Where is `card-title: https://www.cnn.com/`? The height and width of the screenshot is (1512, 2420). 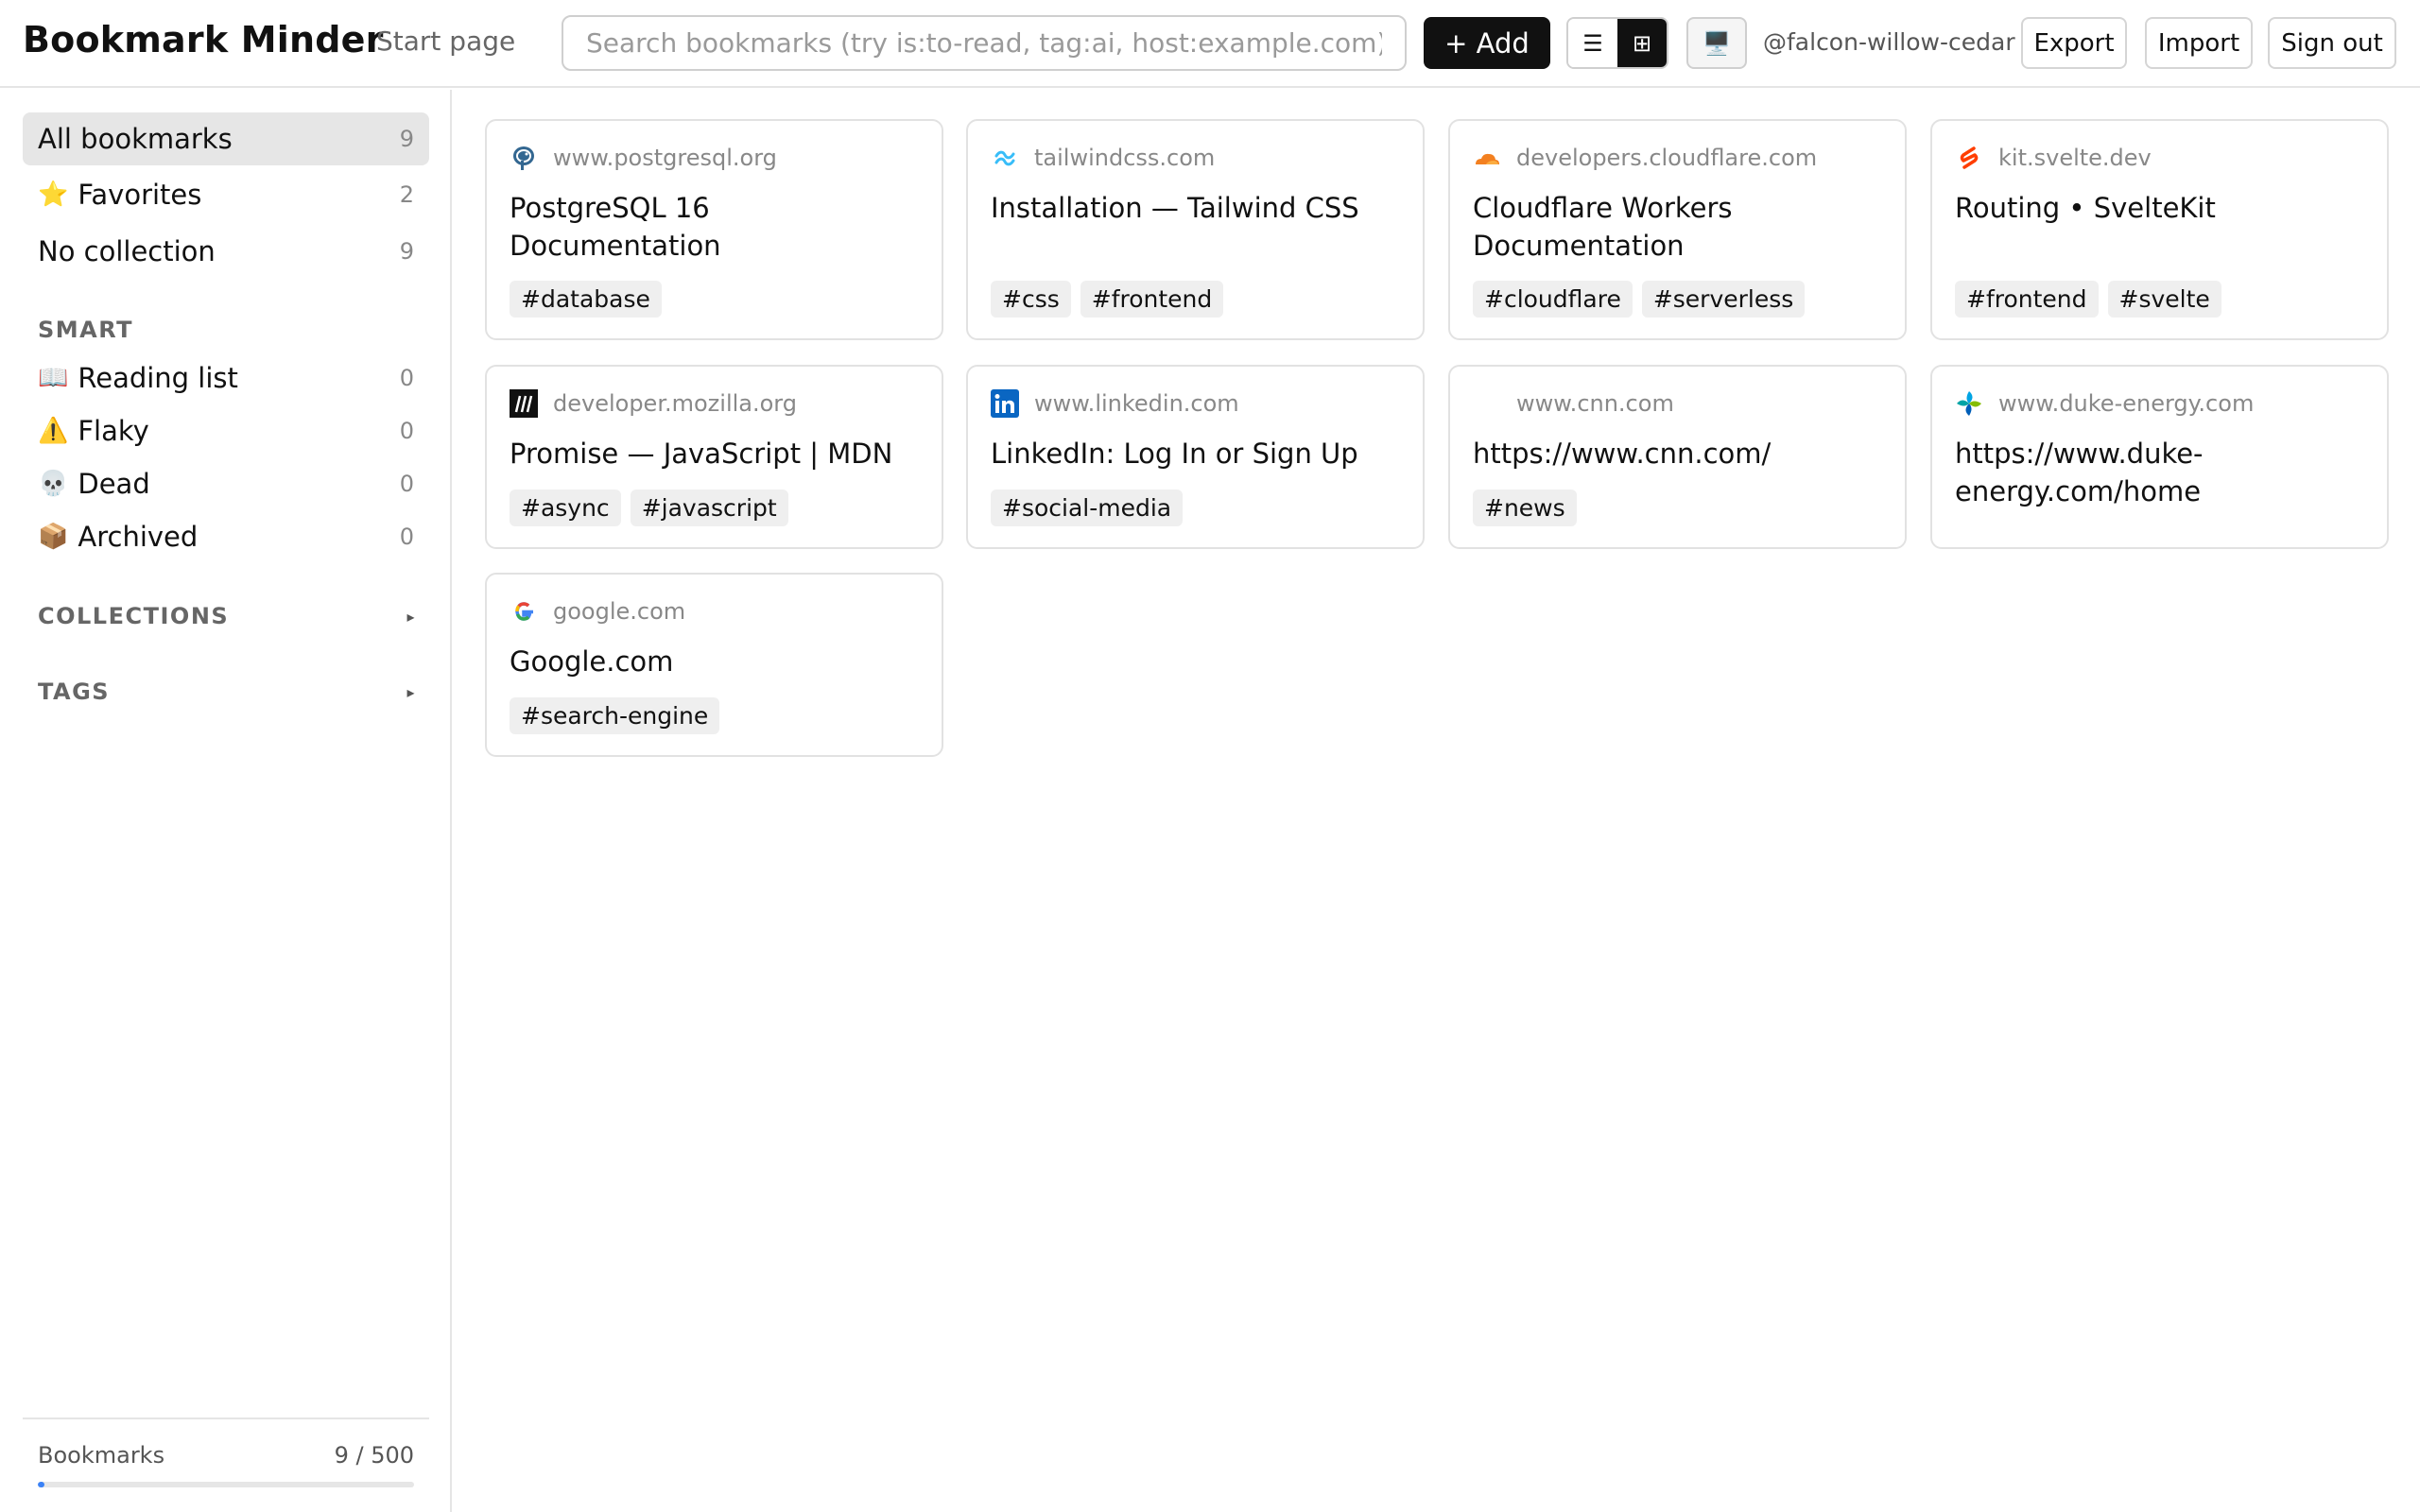 card-title: https://www.cnn.com/ is located at coordinates (1677, 453).